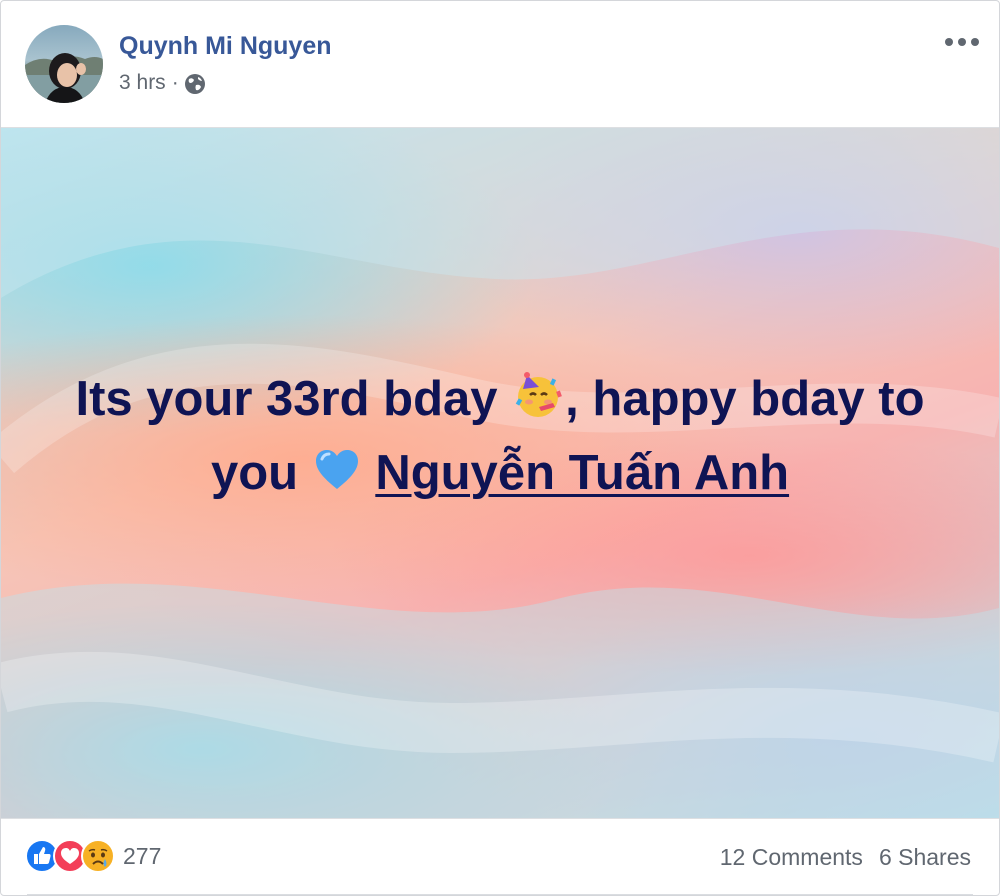 Image resolution: width=1000 pixels, height=896 pixels. I want to click on post-stats: 12 Comments 6 Shares, so click(845, 857).